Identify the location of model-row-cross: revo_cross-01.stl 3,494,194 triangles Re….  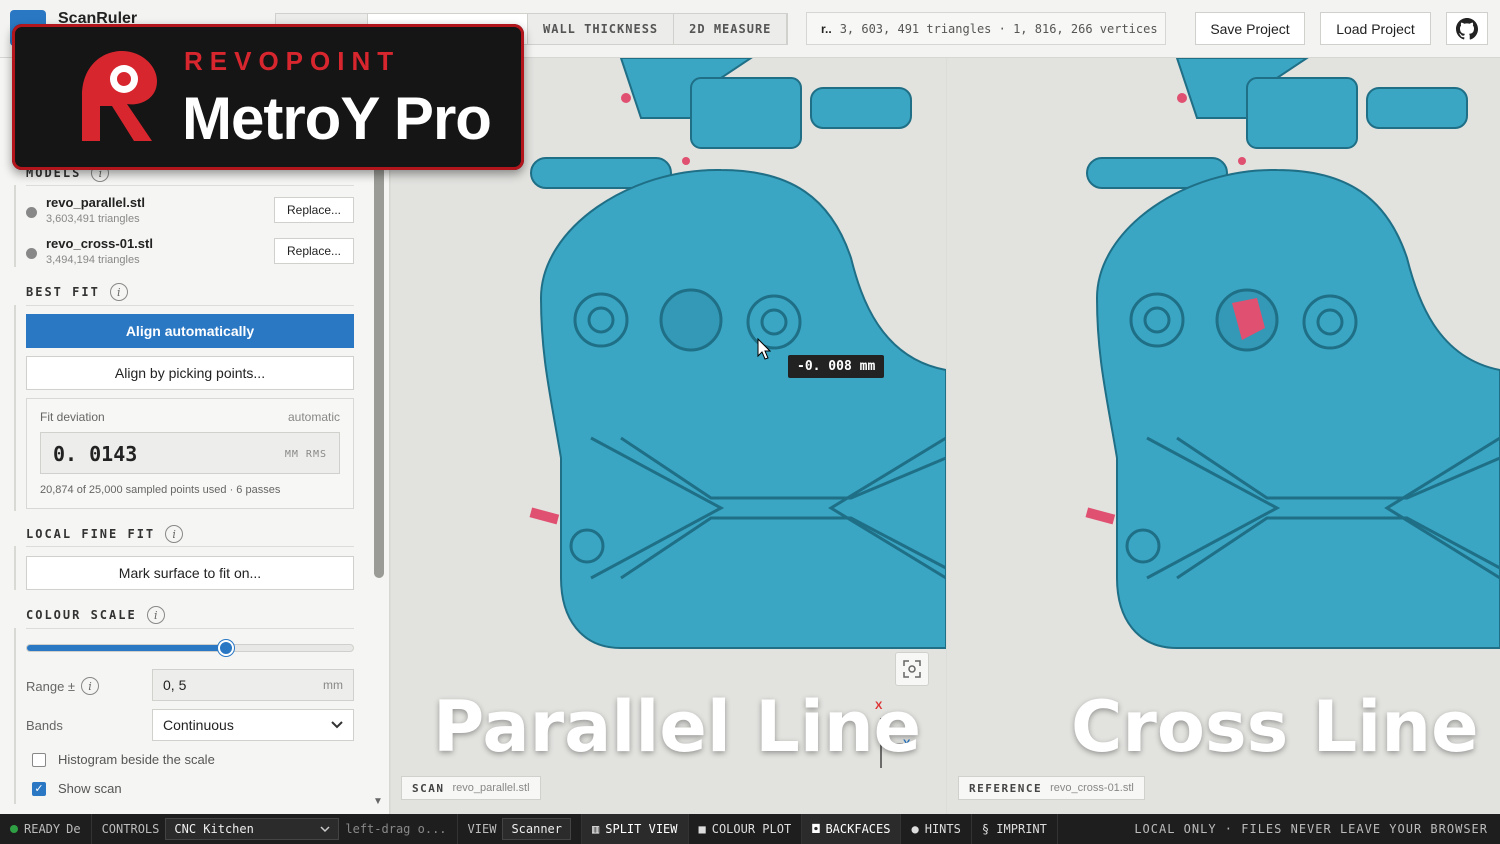
(191, 254).